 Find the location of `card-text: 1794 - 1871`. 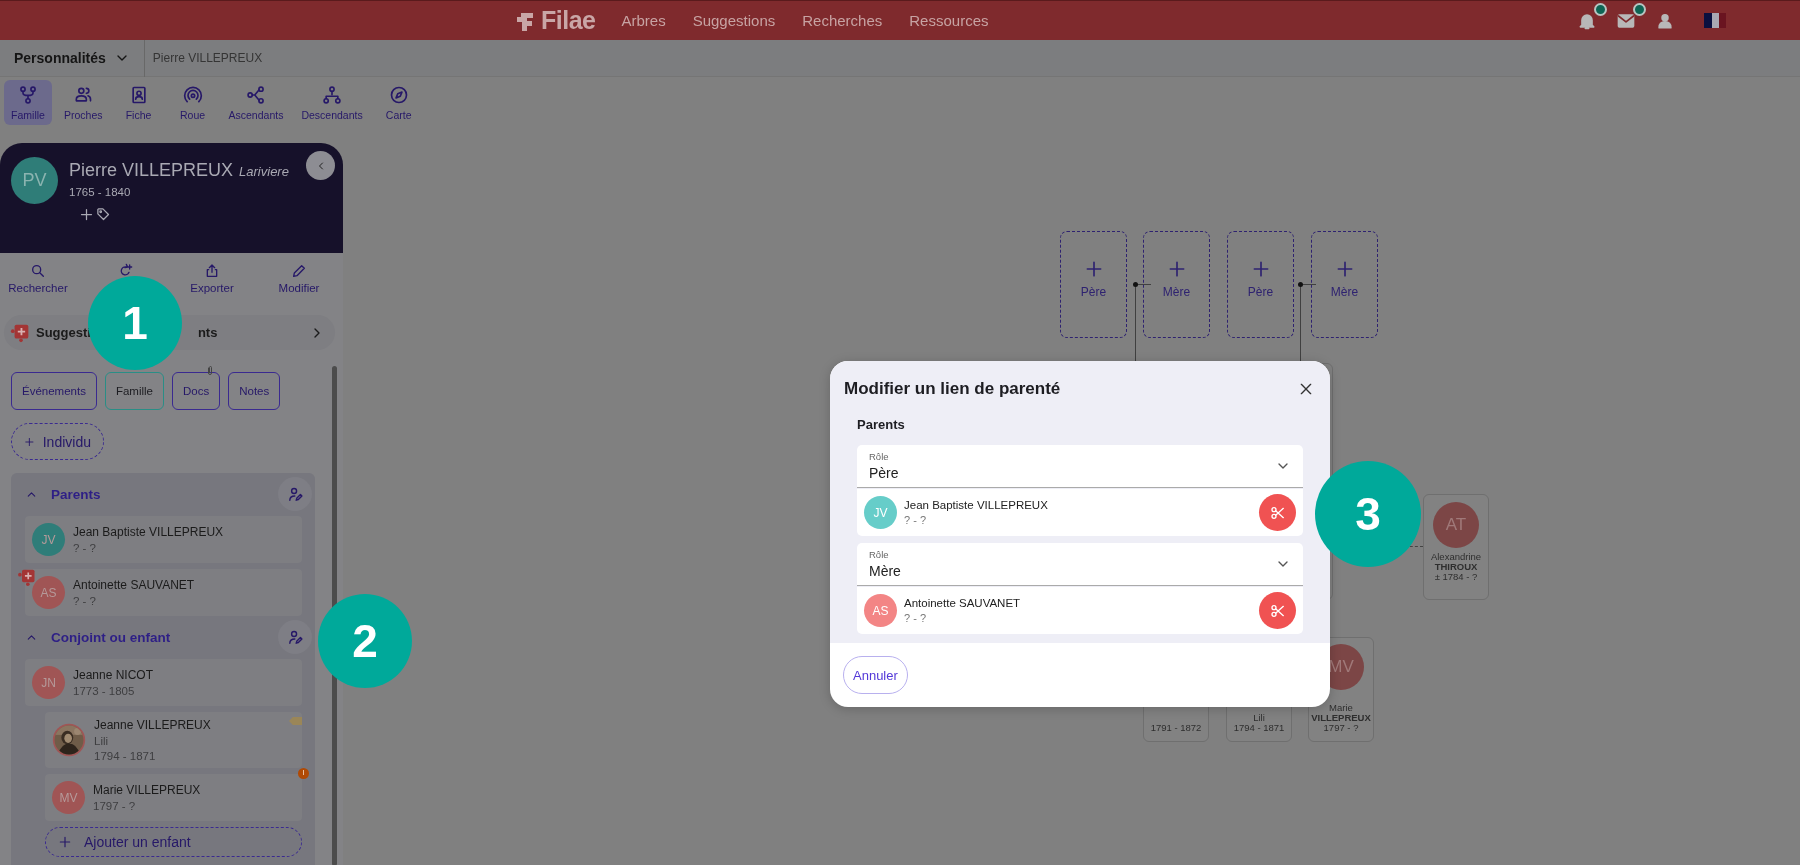

card-text: 1794 - 1871 is located at coordinates (1259, 728).